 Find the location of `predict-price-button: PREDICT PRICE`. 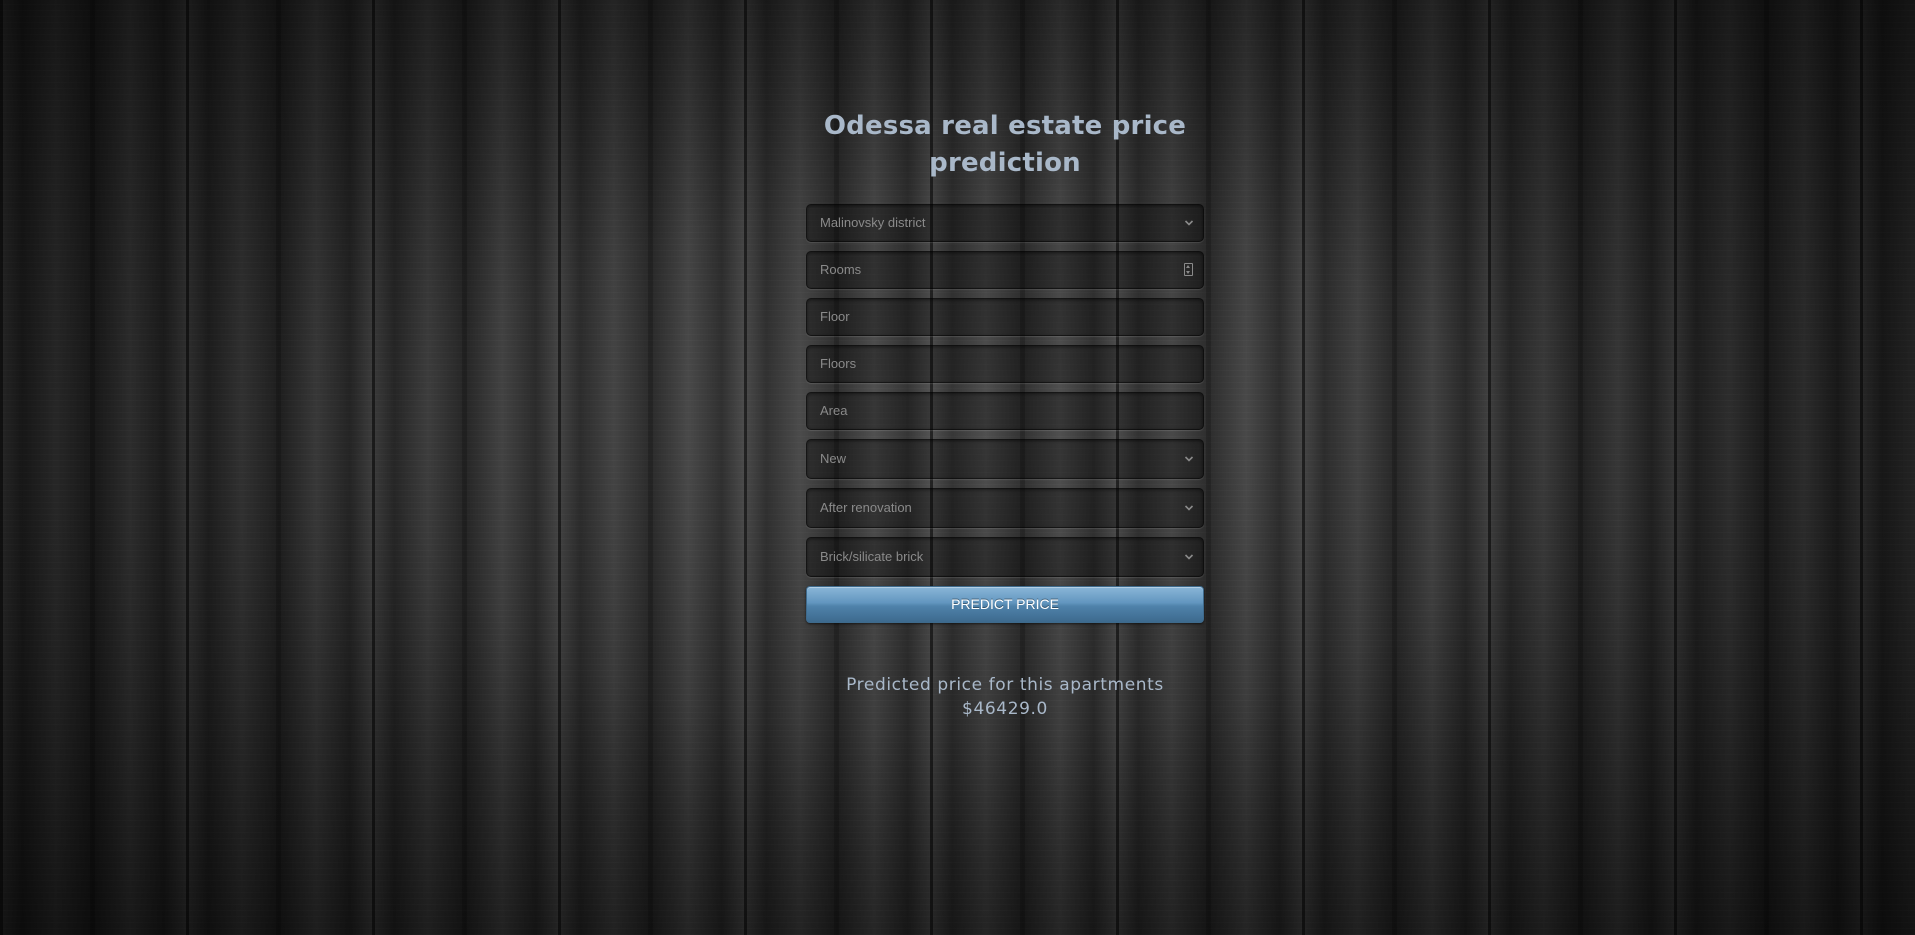

predict-price-button: PREDICT PRICE is located at coordinates (1005, 604).